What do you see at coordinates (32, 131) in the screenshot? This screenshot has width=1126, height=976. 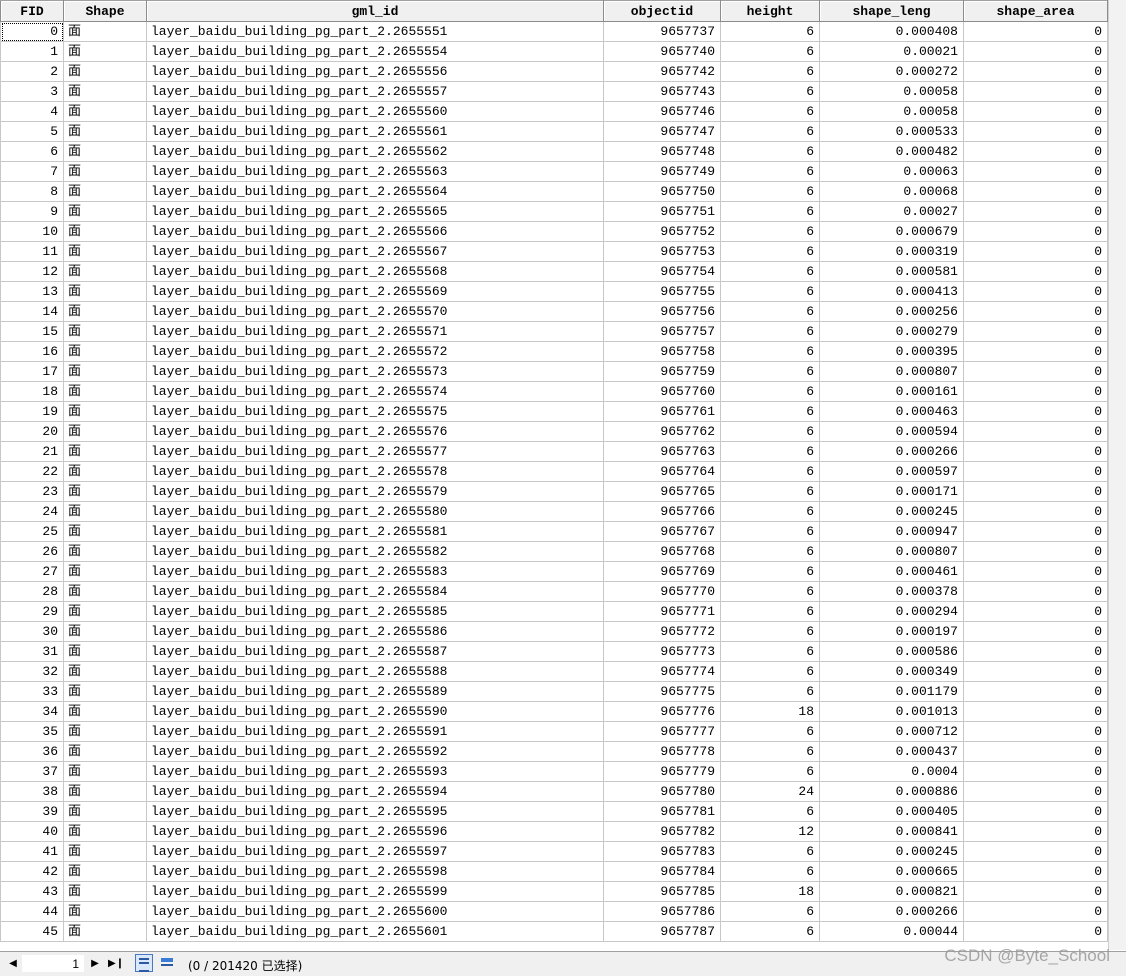 I see `cell-fid: 5` at bounding box center [32, 131].